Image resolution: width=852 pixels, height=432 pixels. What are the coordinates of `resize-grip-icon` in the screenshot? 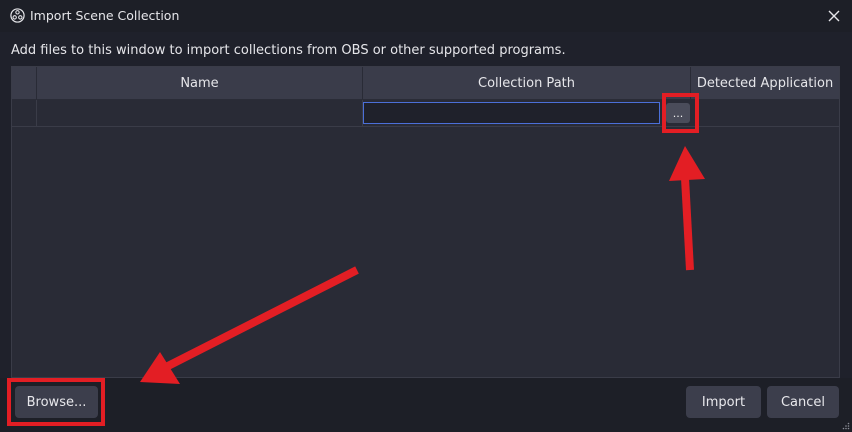 It's located at (846, 426).